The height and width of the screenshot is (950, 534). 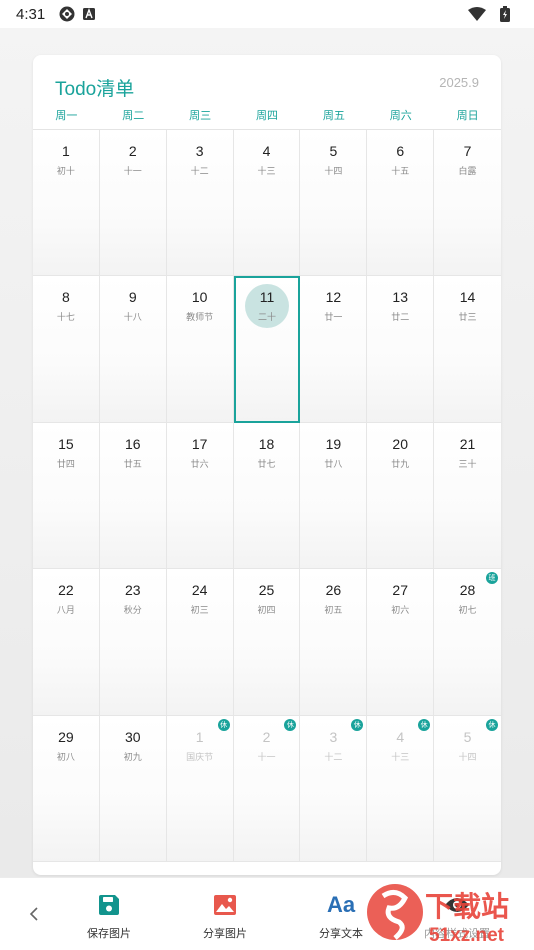 What do you see at coordinates (199, 611) in the screenshot?
I see `lunar-label: 初三` at bounding box center [199, 611].